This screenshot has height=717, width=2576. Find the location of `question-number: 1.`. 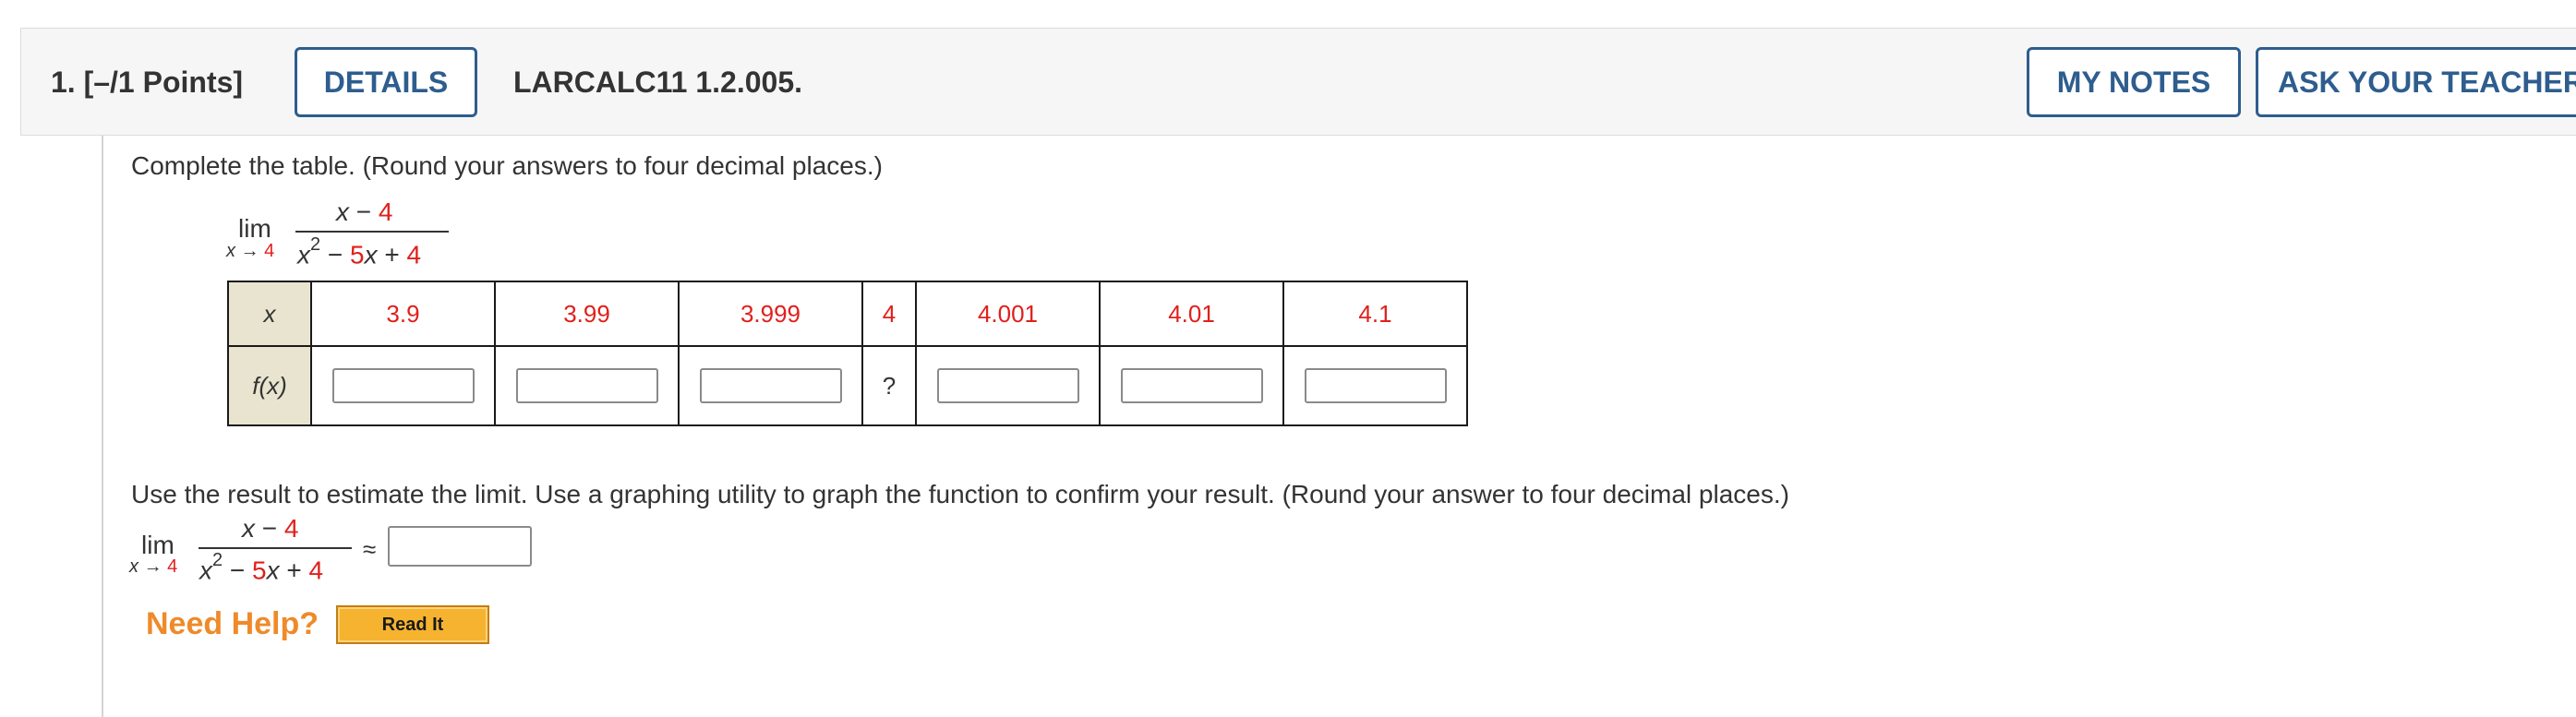

question-number: 1. is located at coordinates (63, 83).